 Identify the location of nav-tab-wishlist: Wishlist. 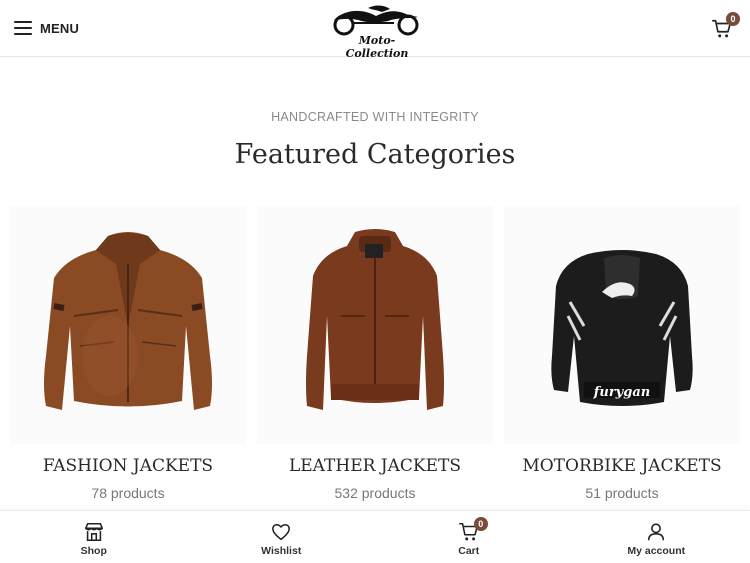
(282, 537).